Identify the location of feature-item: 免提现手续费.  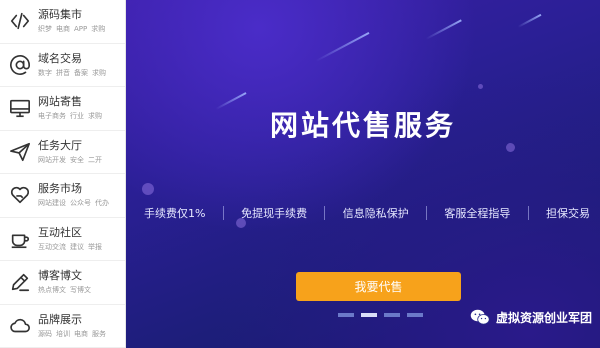
(274, 213).